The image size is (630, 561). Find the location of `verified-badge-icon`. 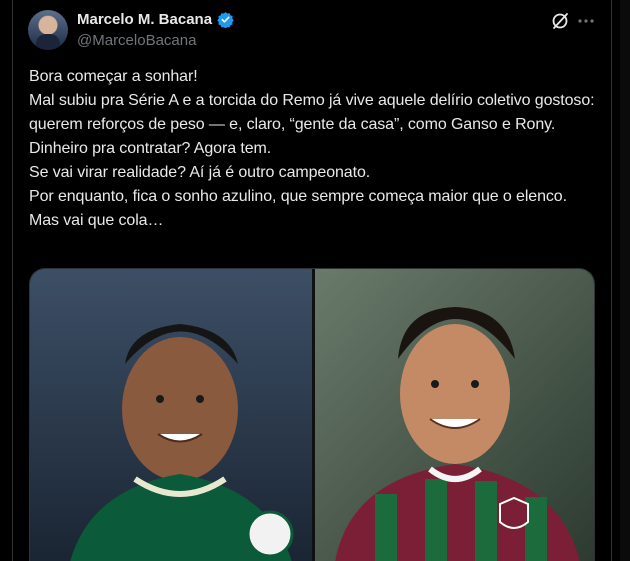

verified-badge-icon is located at coordinates (225, 20).